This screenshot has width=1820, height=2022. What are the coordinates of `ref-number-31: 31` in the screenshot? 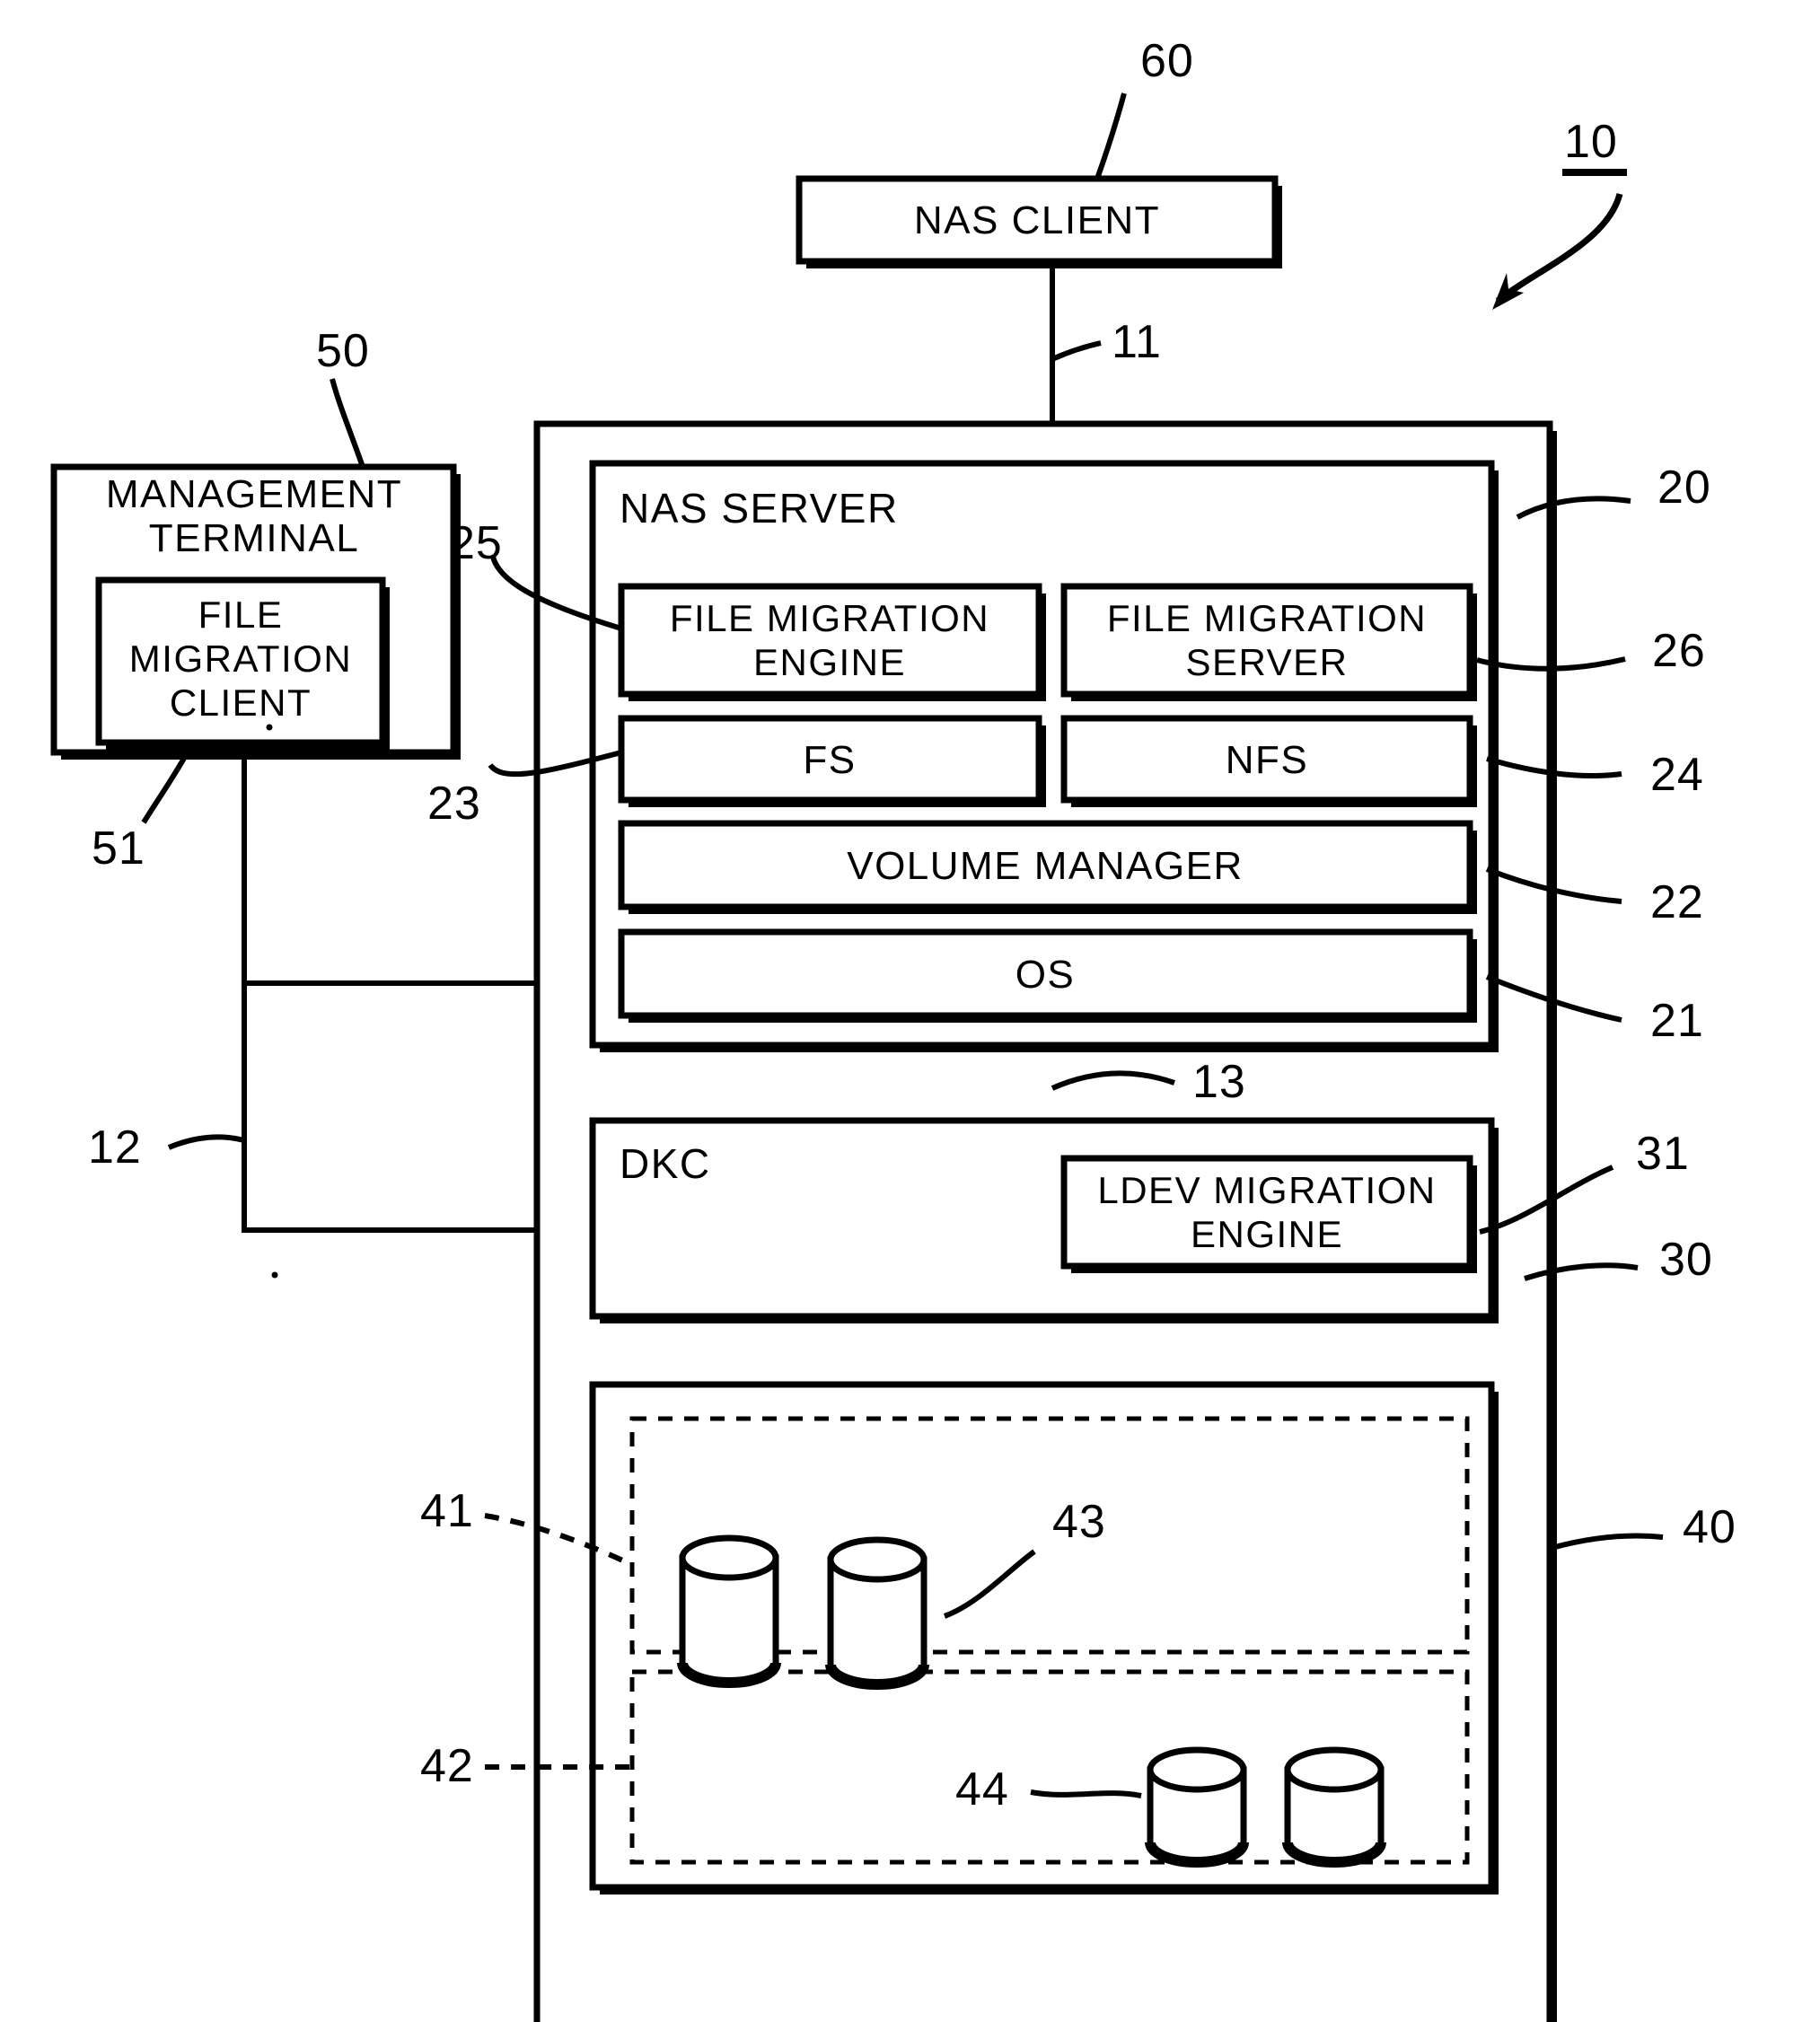 It's located at (1663, 1154).